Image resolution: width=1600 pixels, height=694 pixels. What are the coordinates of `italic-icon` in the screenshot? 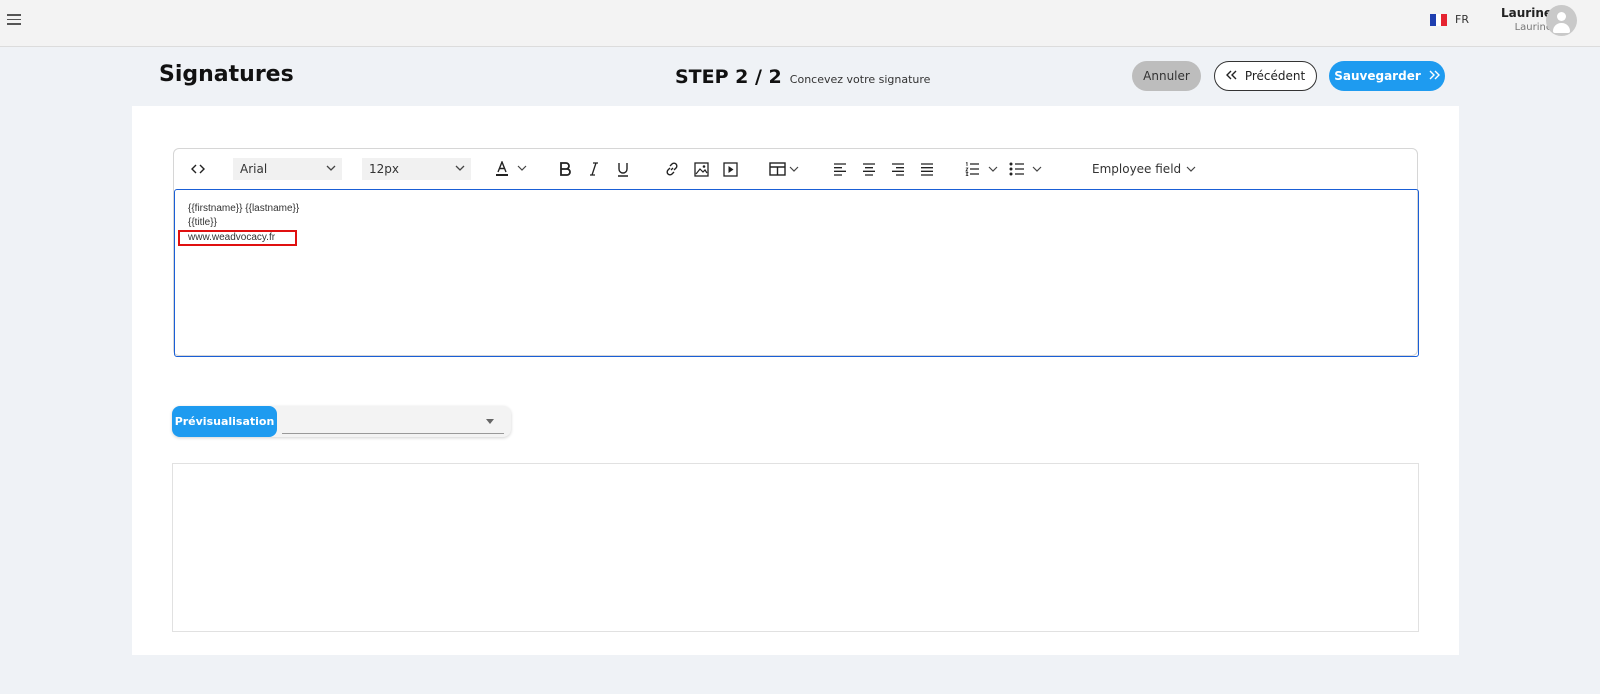 It's located at (594, 169).